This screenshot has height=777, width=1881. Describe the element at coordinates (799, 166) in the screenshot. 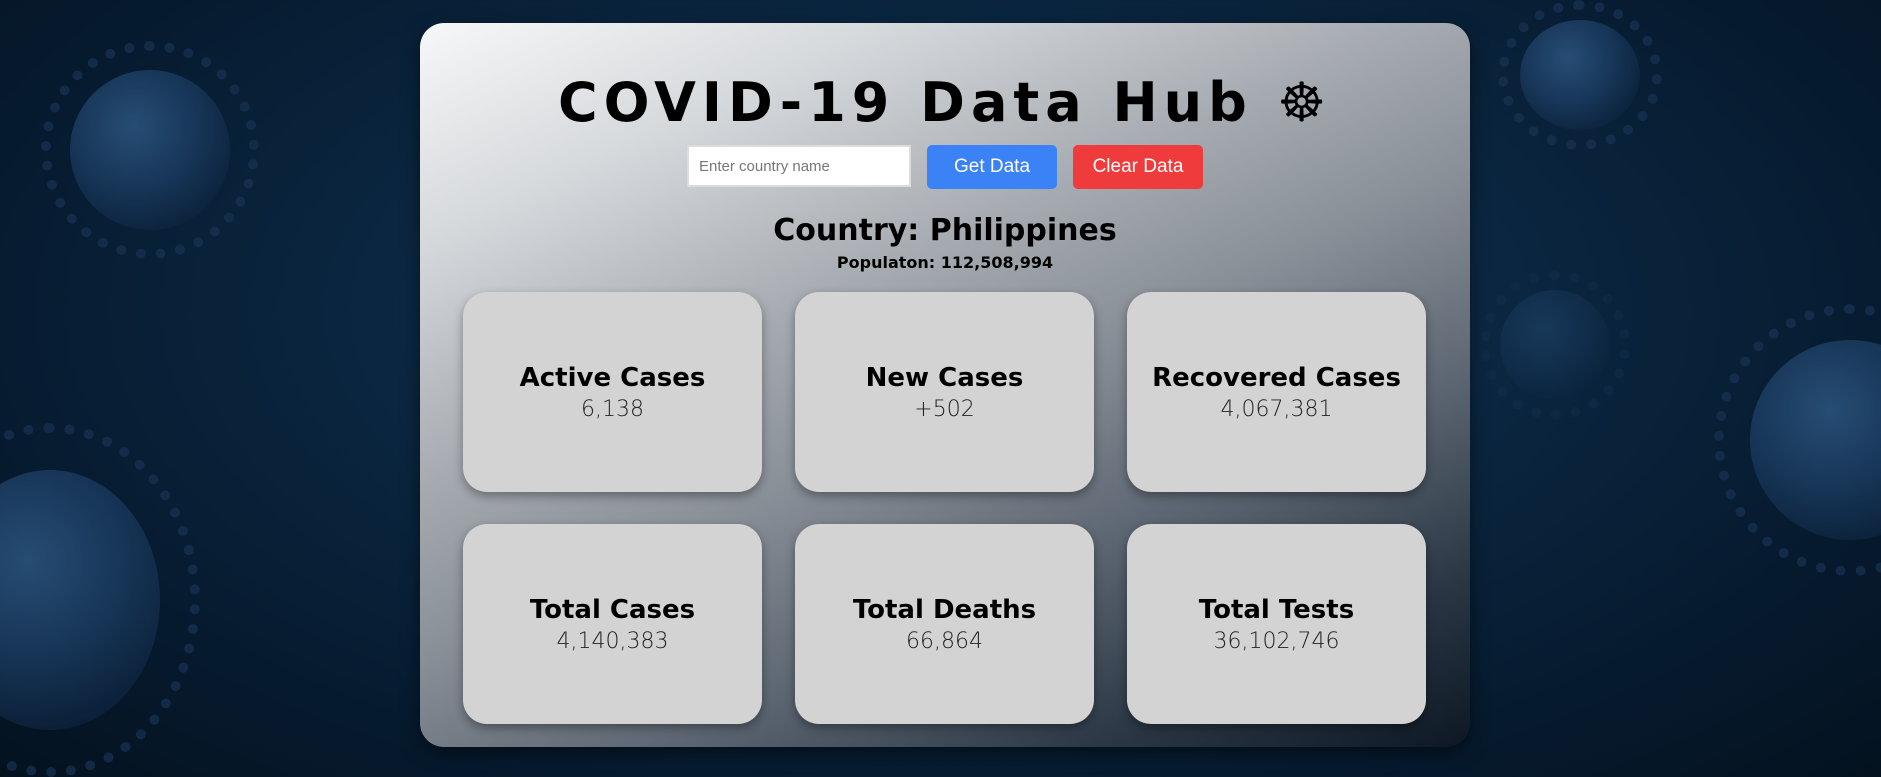

I see `country-search-input` at that location.